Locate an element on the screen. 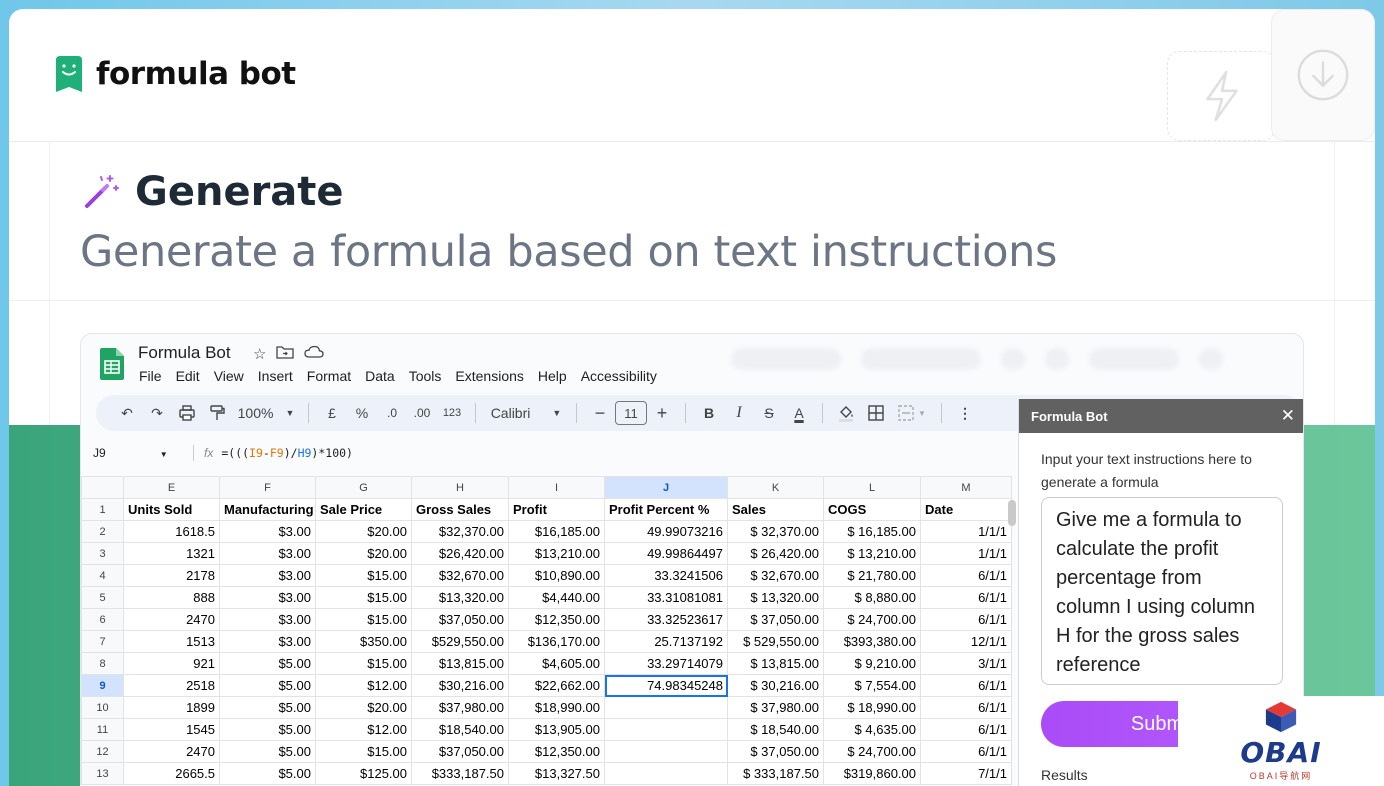 The width and height of the screenshot is (1384, 786). row-header: 12 is located at coordinates (102, 751).